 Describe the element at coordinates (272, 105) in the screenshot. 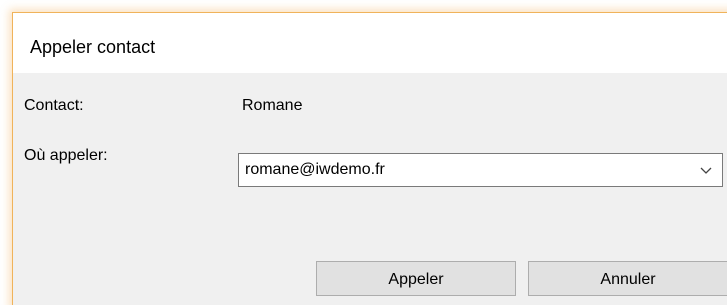

I see `contact-value: Romane` at that location.